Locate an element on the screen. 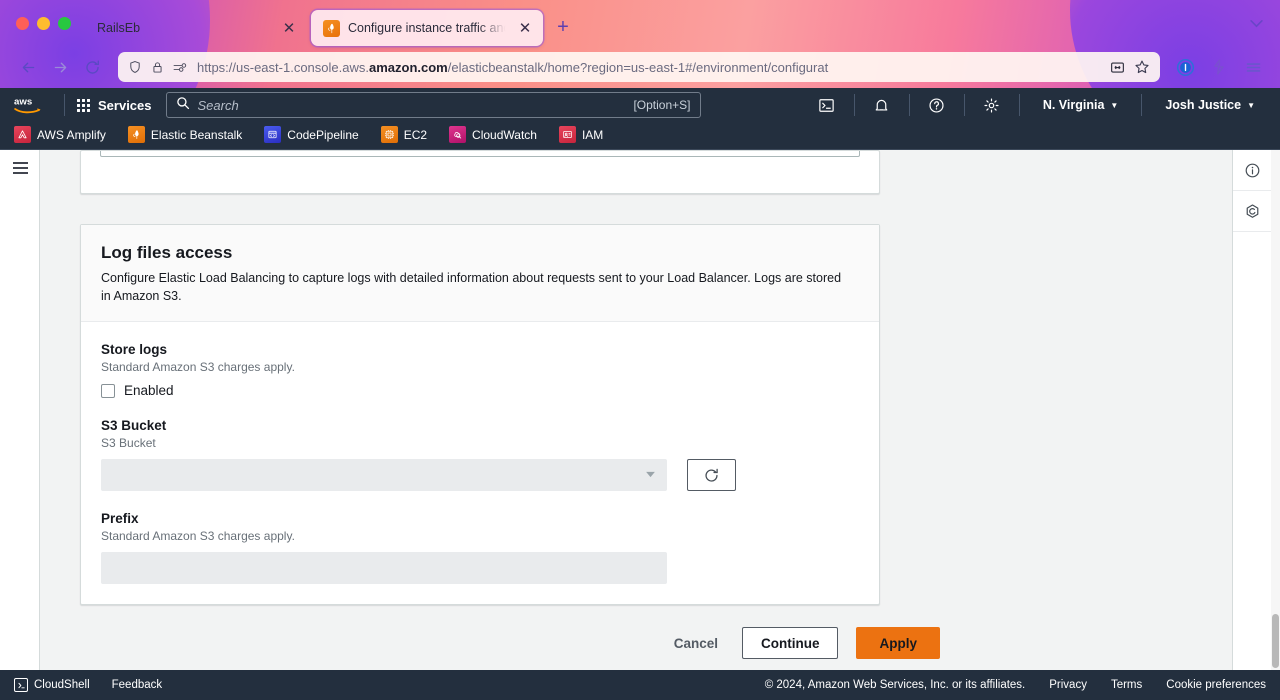  footer-terms-link: Terms is located at coordinates (1126, 685).